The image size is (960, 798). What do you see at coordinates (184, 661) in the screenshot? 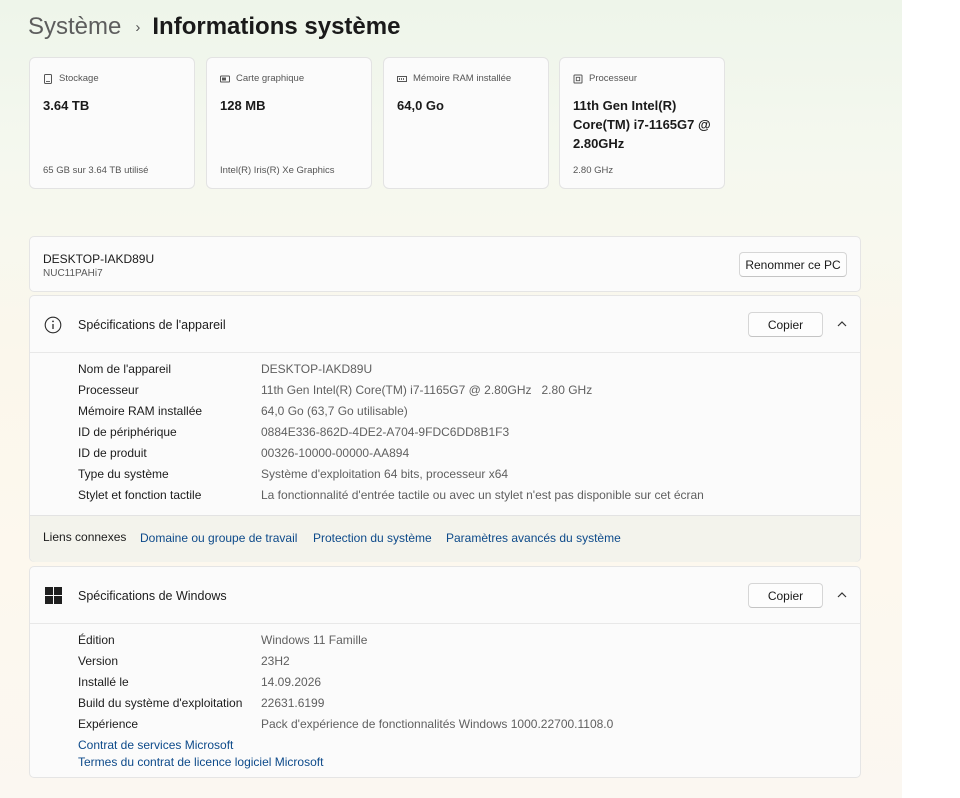
I see `spec-row-version: Version 23H2` at bounding box center [184, 661].